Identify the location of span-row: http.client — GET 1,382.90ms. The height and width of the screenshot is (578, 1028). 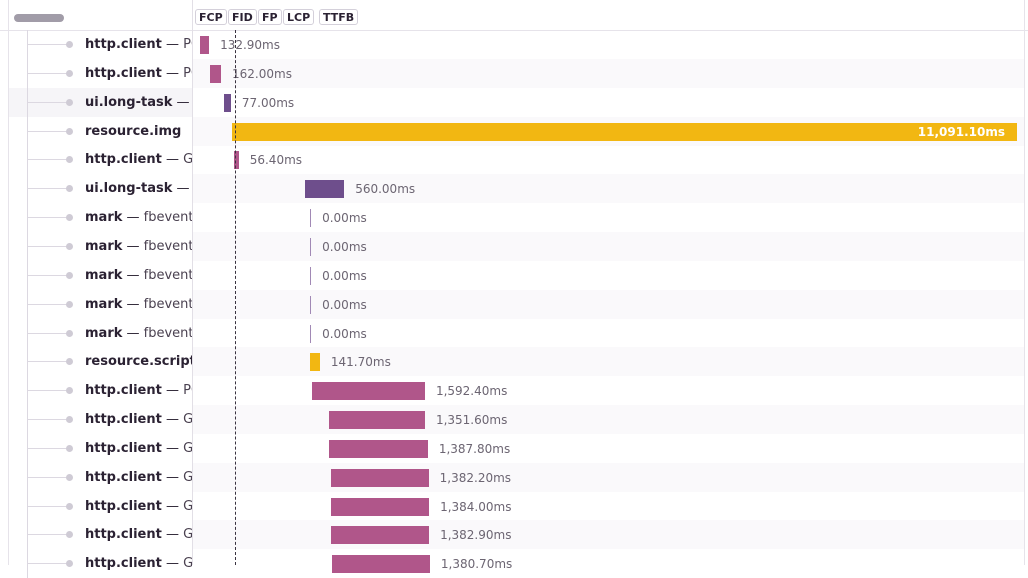
(514, 535).